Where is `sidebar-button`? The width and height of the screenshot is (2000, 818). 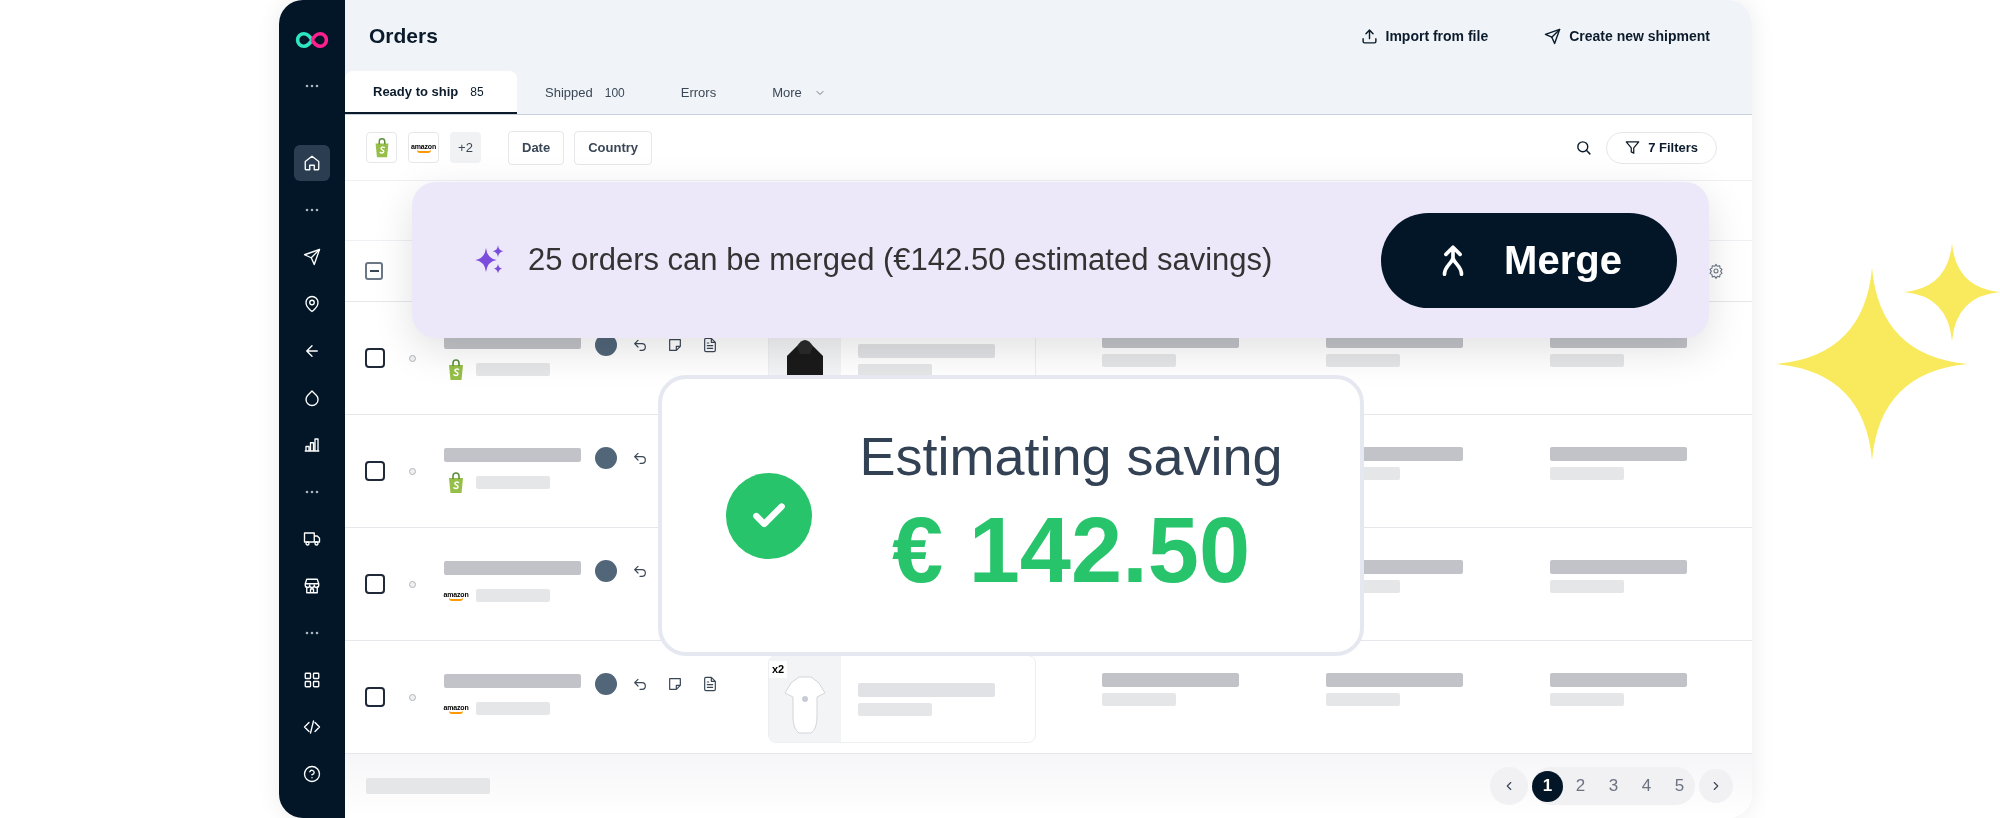 sidebar-button is located at coordinates (312, 162).